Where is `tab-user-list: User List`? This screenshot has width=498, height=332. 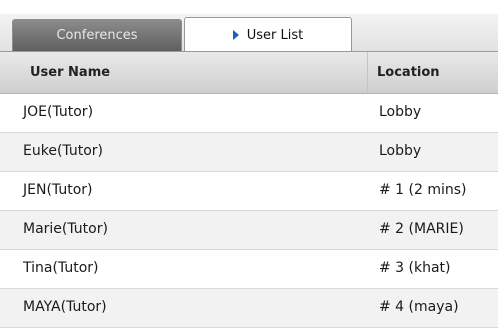 tab-user-list: User List is located at coordinates (268, 34).